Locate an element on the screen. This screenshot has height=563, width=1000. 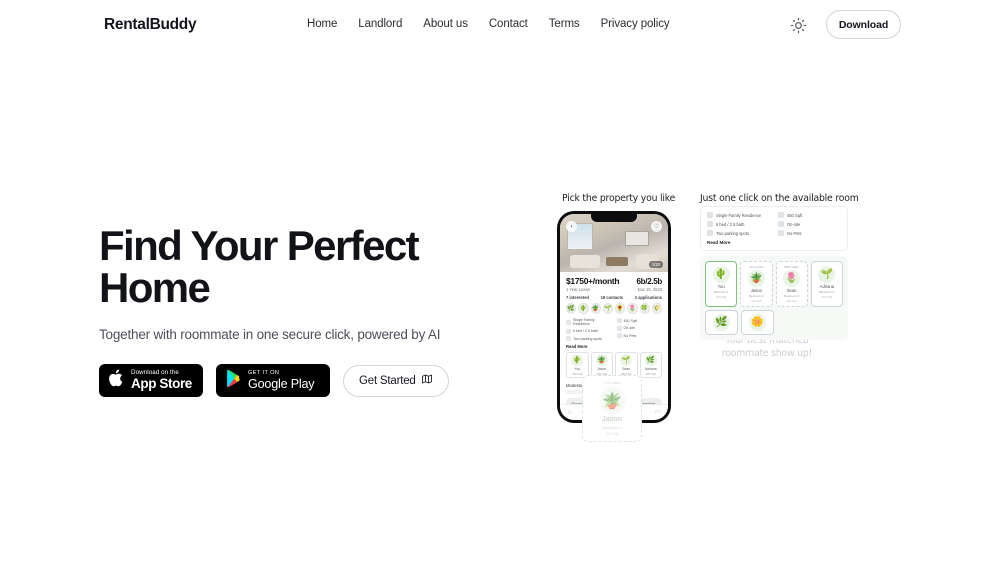
attribute-row: On-site is located at coordinates (639, 328).